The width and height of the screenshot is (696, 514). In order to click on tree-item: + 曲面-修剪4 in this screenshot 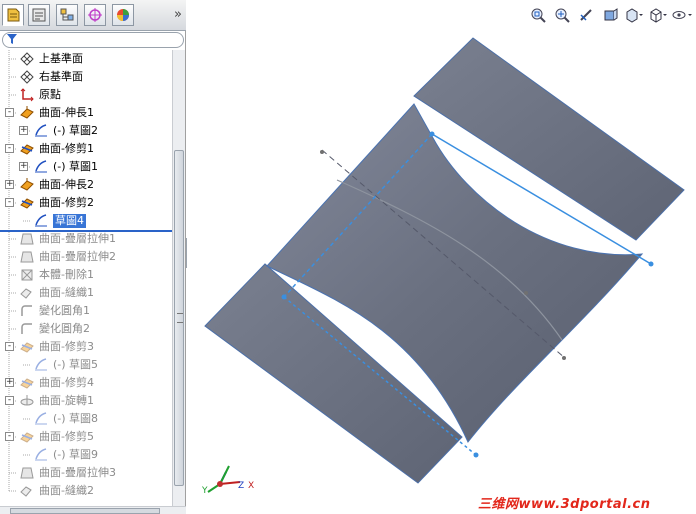, I will do `click(86, 383)`.